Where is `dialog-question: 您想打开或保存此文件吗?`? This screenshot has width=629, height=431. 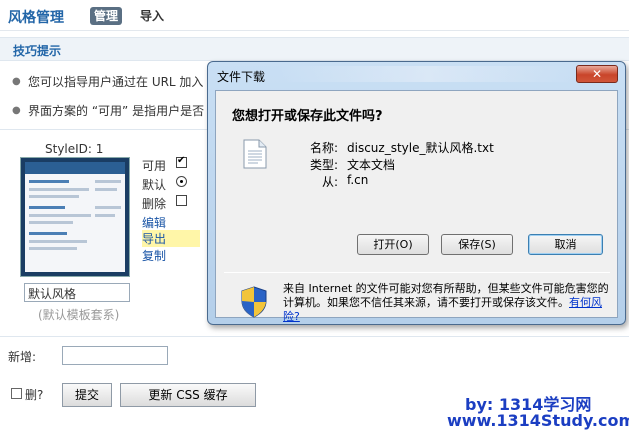
dialog-question: 您想打开或保存此文件吗? is located at coordinates (307, 116).